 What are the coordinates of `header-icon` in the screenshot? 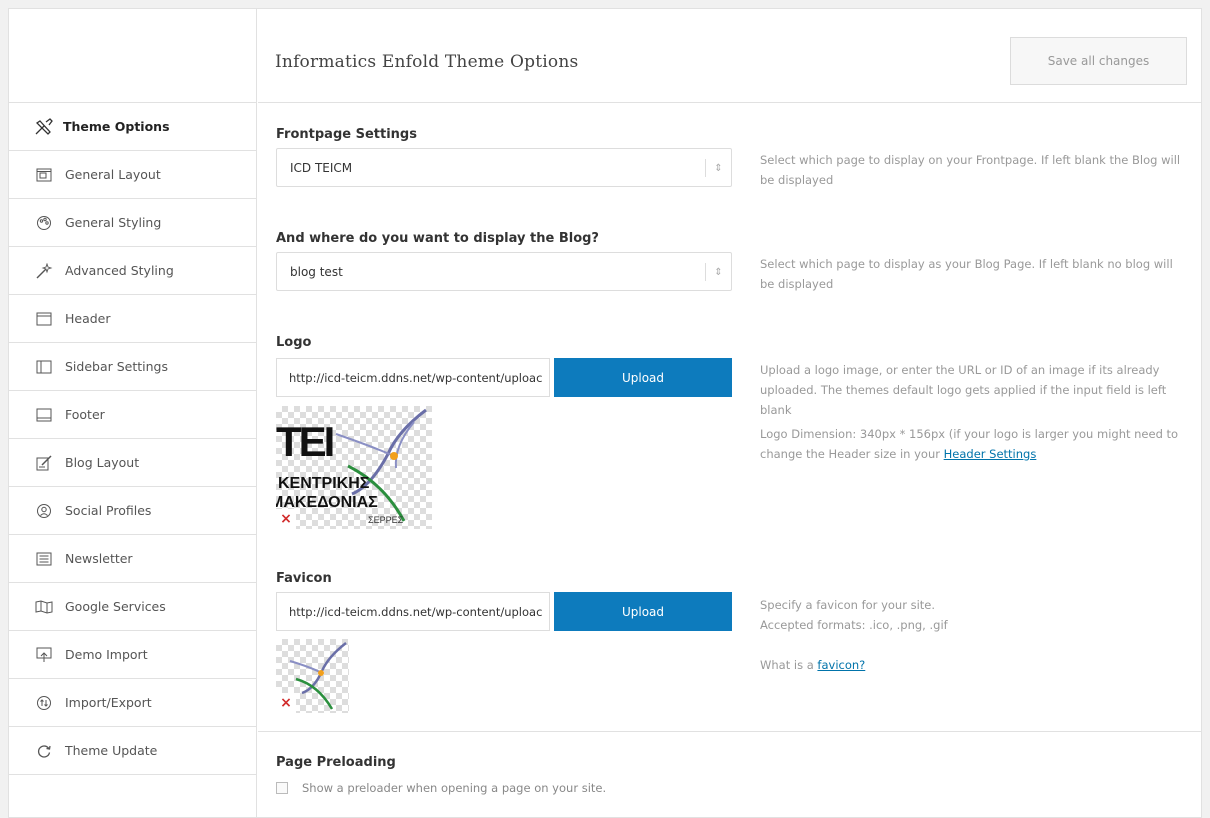 It's located at (44, 319).